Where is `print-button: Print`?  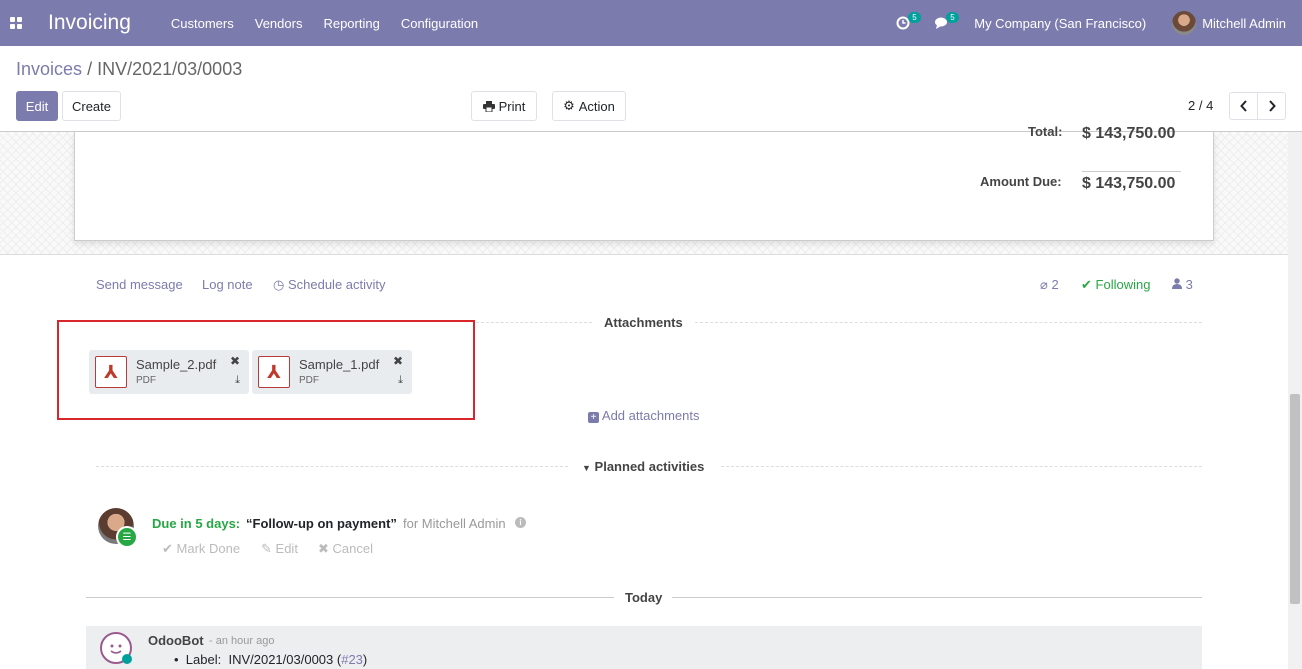 print-button: Print is located at coordinates (504, 106).